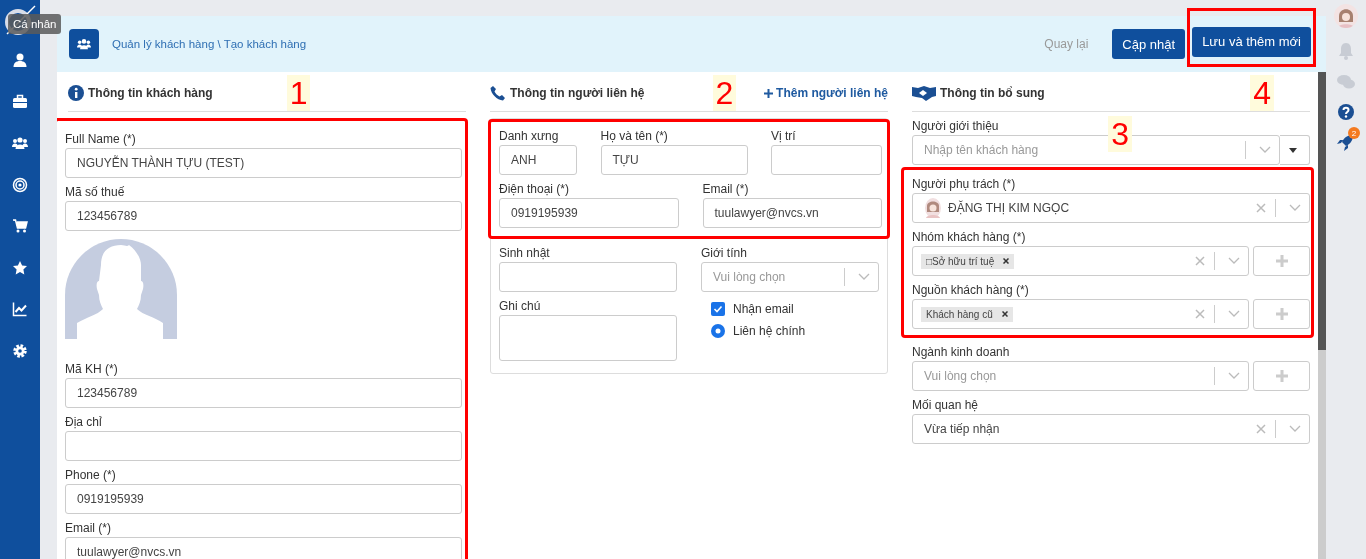  Describe the element at coordinates (1346, 51) in the screenshot. I see `bell-icon` at that location.